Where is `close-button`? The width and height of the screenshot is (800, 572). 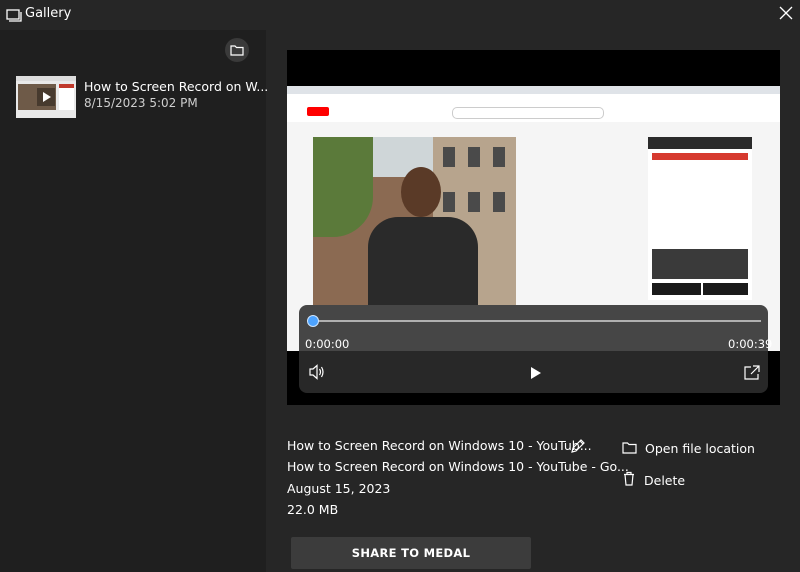 close-button is located at coordinates (786, 14).